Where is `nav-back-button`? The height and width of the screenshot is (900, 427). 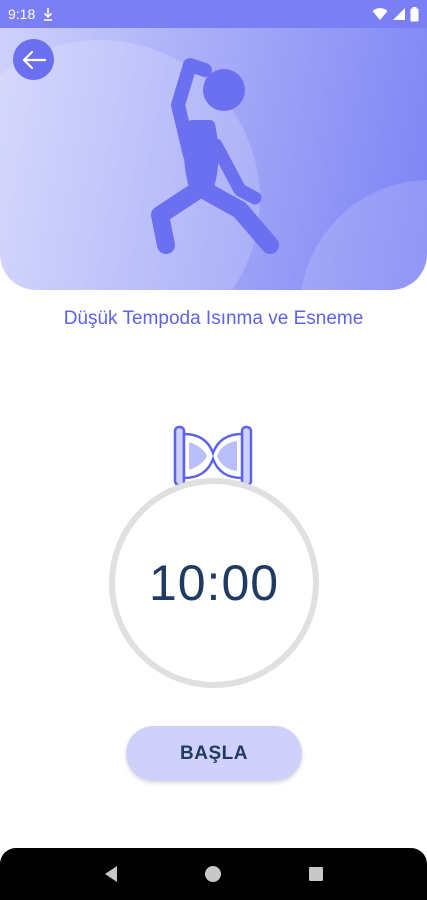
nav-back-button is located at coordinates (111, 874).